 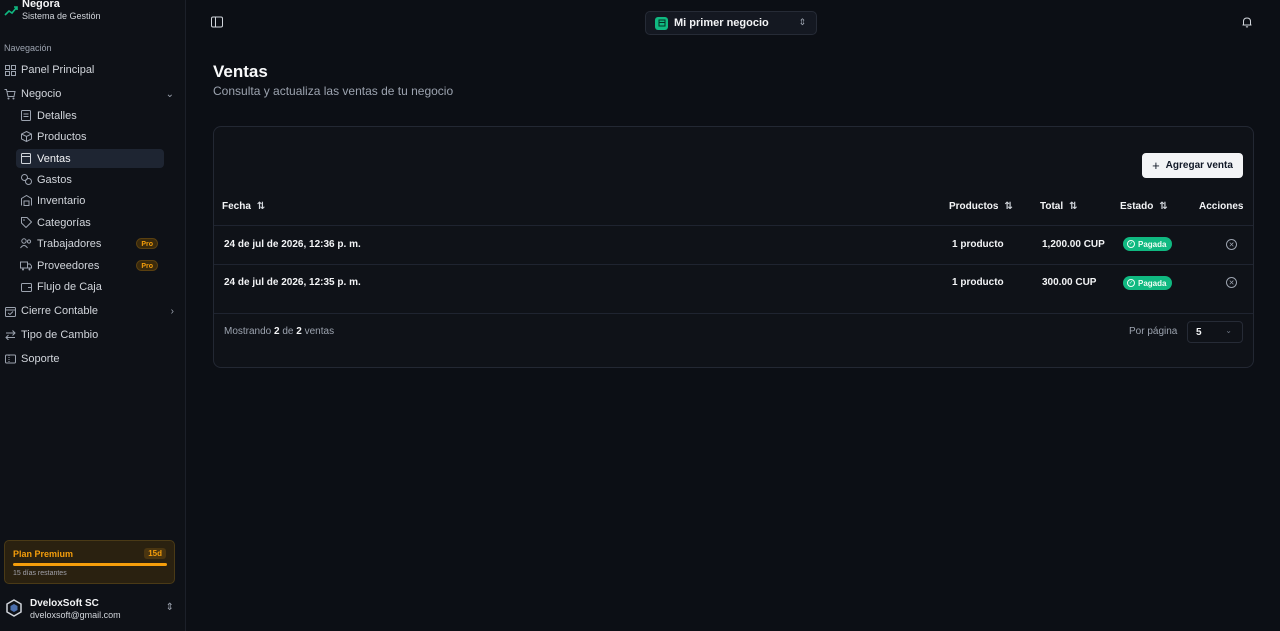 I want to click on warehouse-icon, so click(x=26, y=201).